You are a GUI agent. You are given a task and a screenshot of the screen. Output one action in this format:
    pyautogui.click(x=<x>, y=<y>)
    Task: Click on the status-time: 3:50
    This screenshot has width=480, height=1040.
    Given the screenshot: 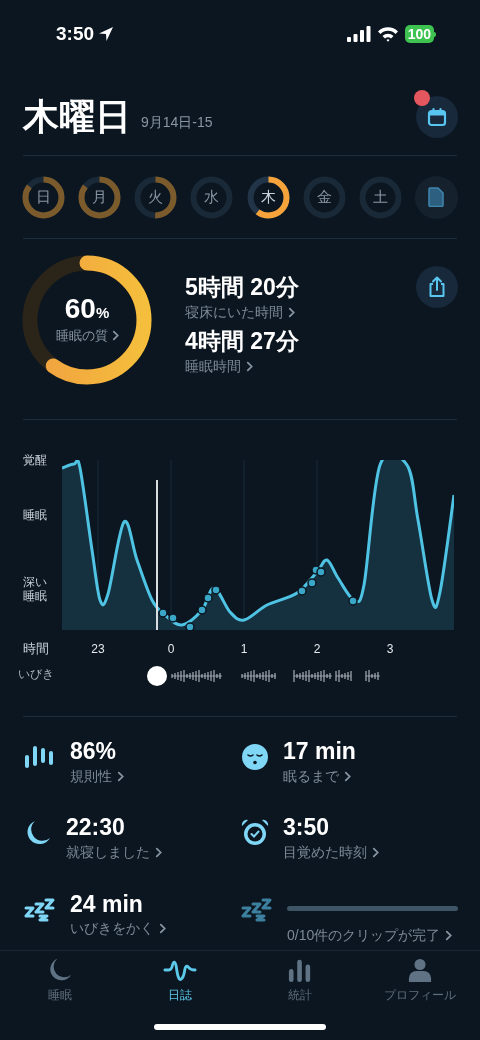 What is the action you would take?
    pyautogui.click(x=75, y=33)
    